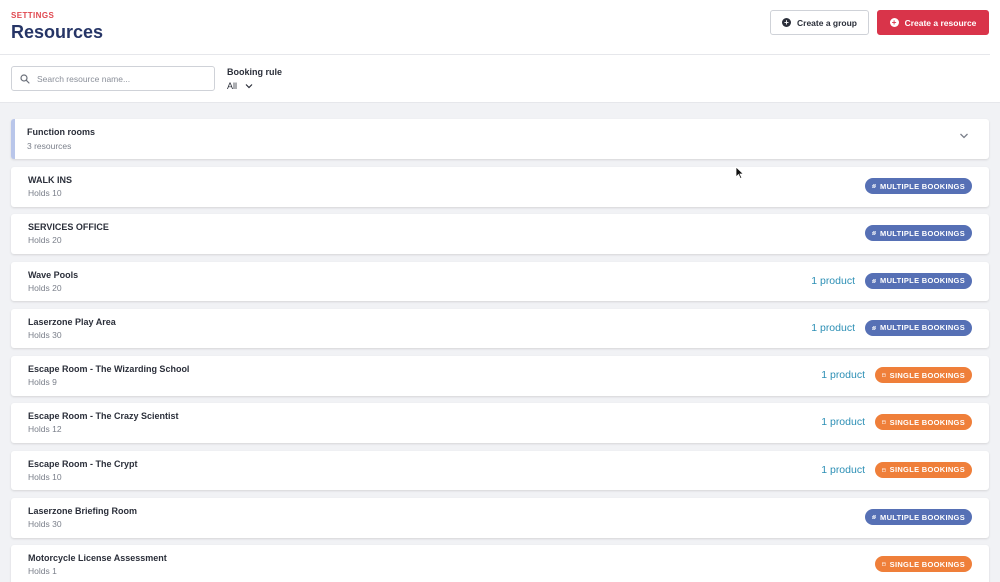 The height and width of the screenshot is (582, 1000). I want to click on group-card-function-rooms: Function rooms 3 resources, so click(500, 139).